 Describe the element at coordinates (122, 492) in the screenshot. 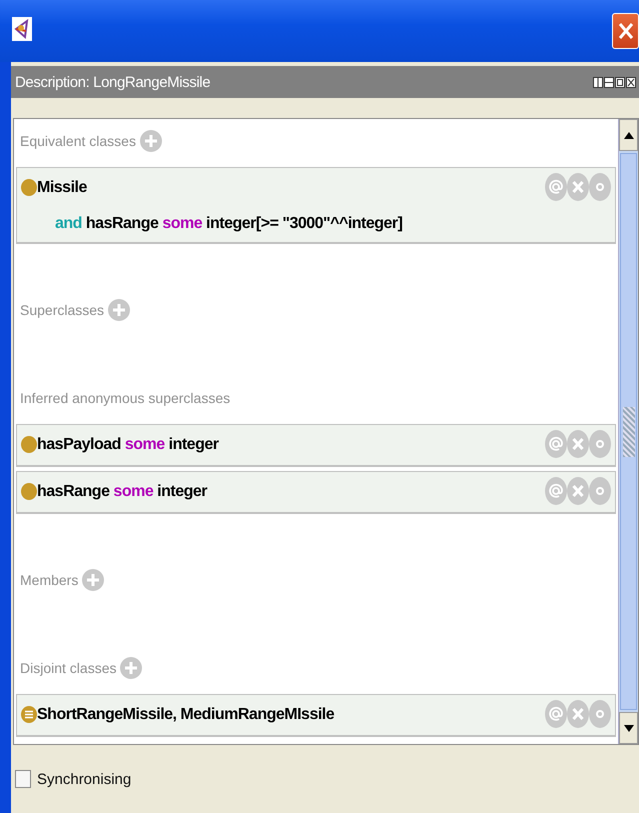

I see `expression-text: hasRange some integer` at that location.